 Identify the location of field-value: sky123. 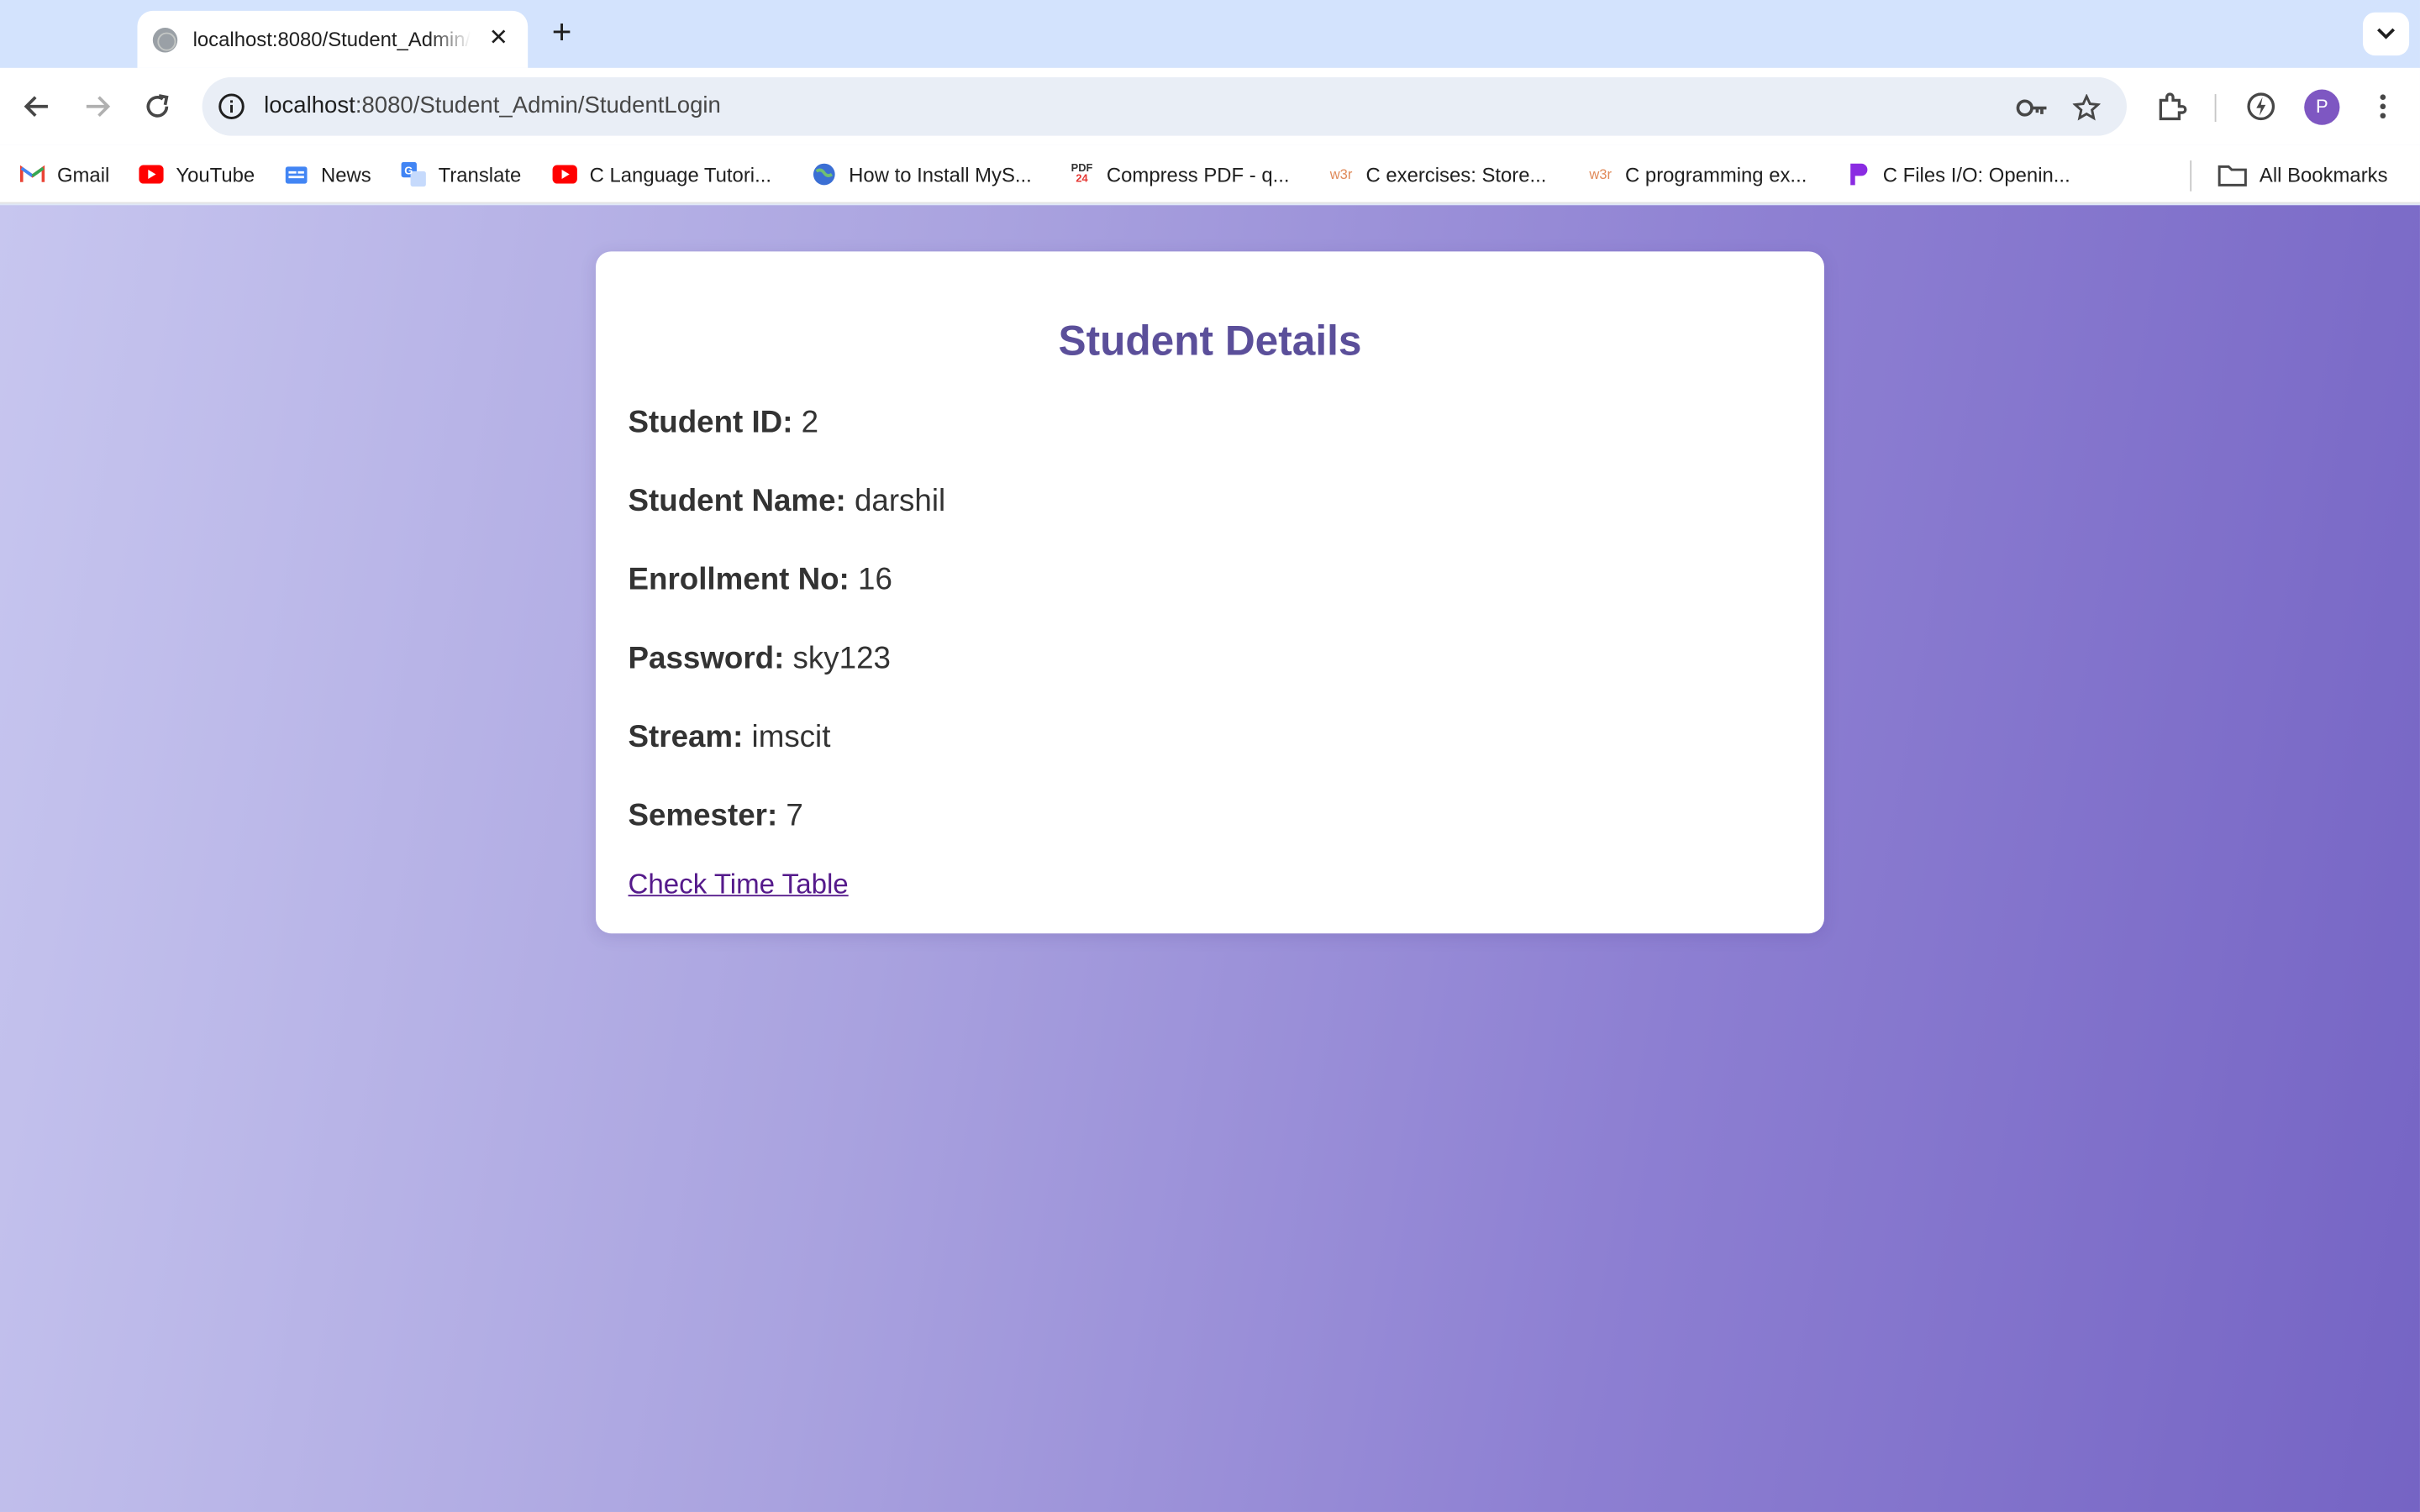
(841, 659).